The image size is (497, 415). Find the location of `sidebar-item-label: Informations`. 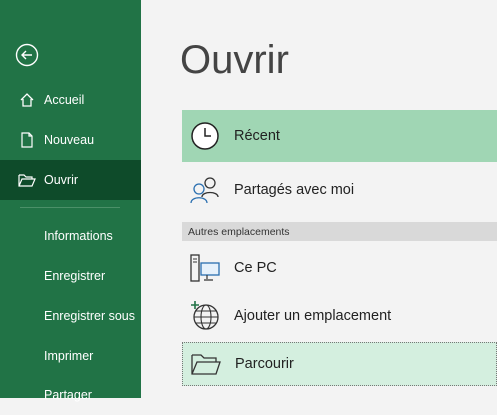

sidebar-item-label: Informations is located at coordinates (78, 236).